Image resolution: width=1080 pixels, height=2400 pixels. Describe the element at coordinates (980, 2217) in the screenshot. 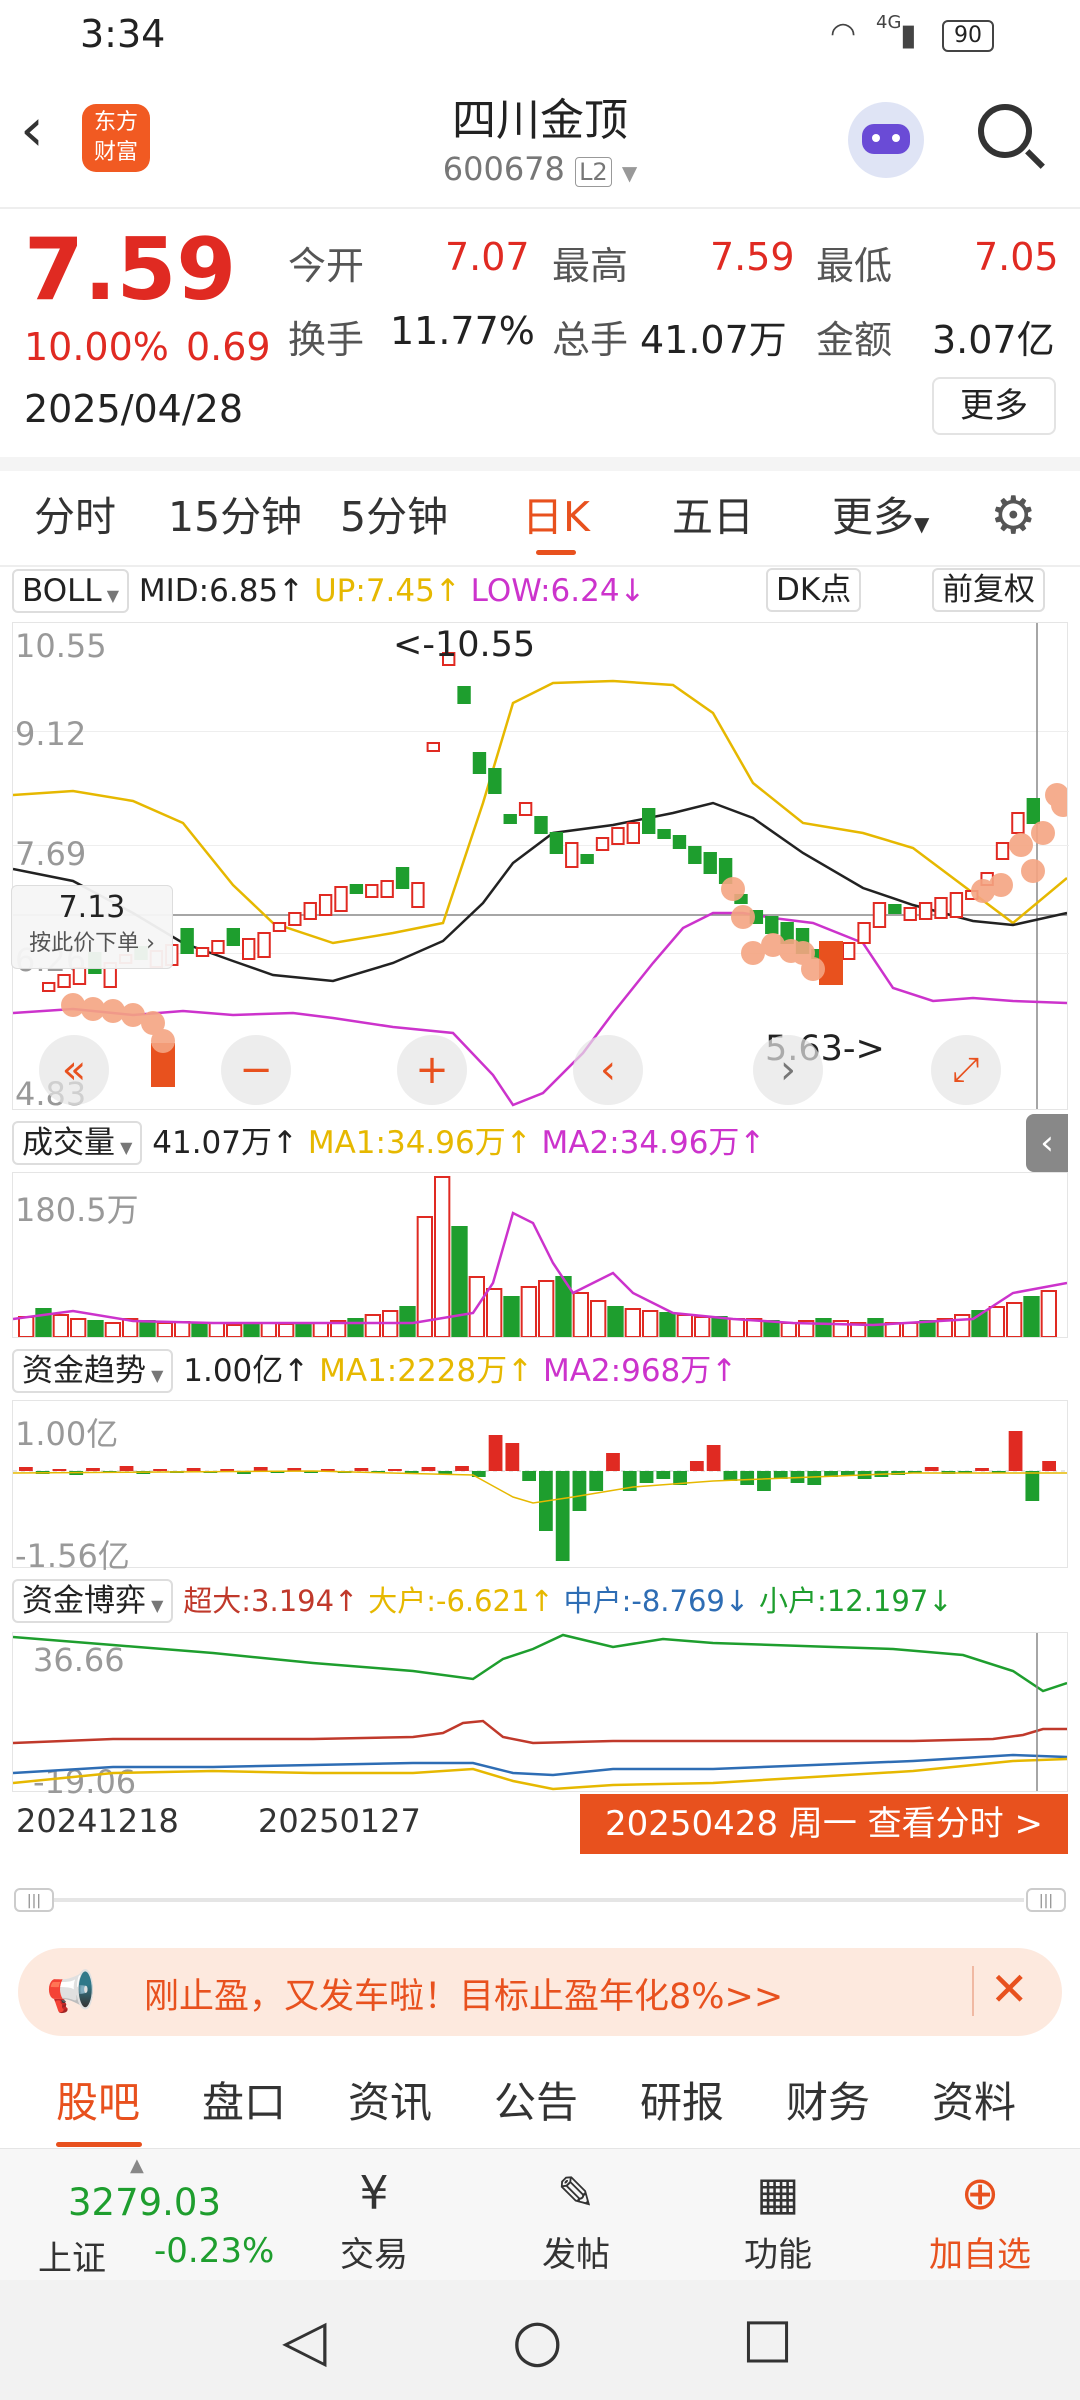

I see `add-watchlist-button: ⊕ 加自选` at that location.